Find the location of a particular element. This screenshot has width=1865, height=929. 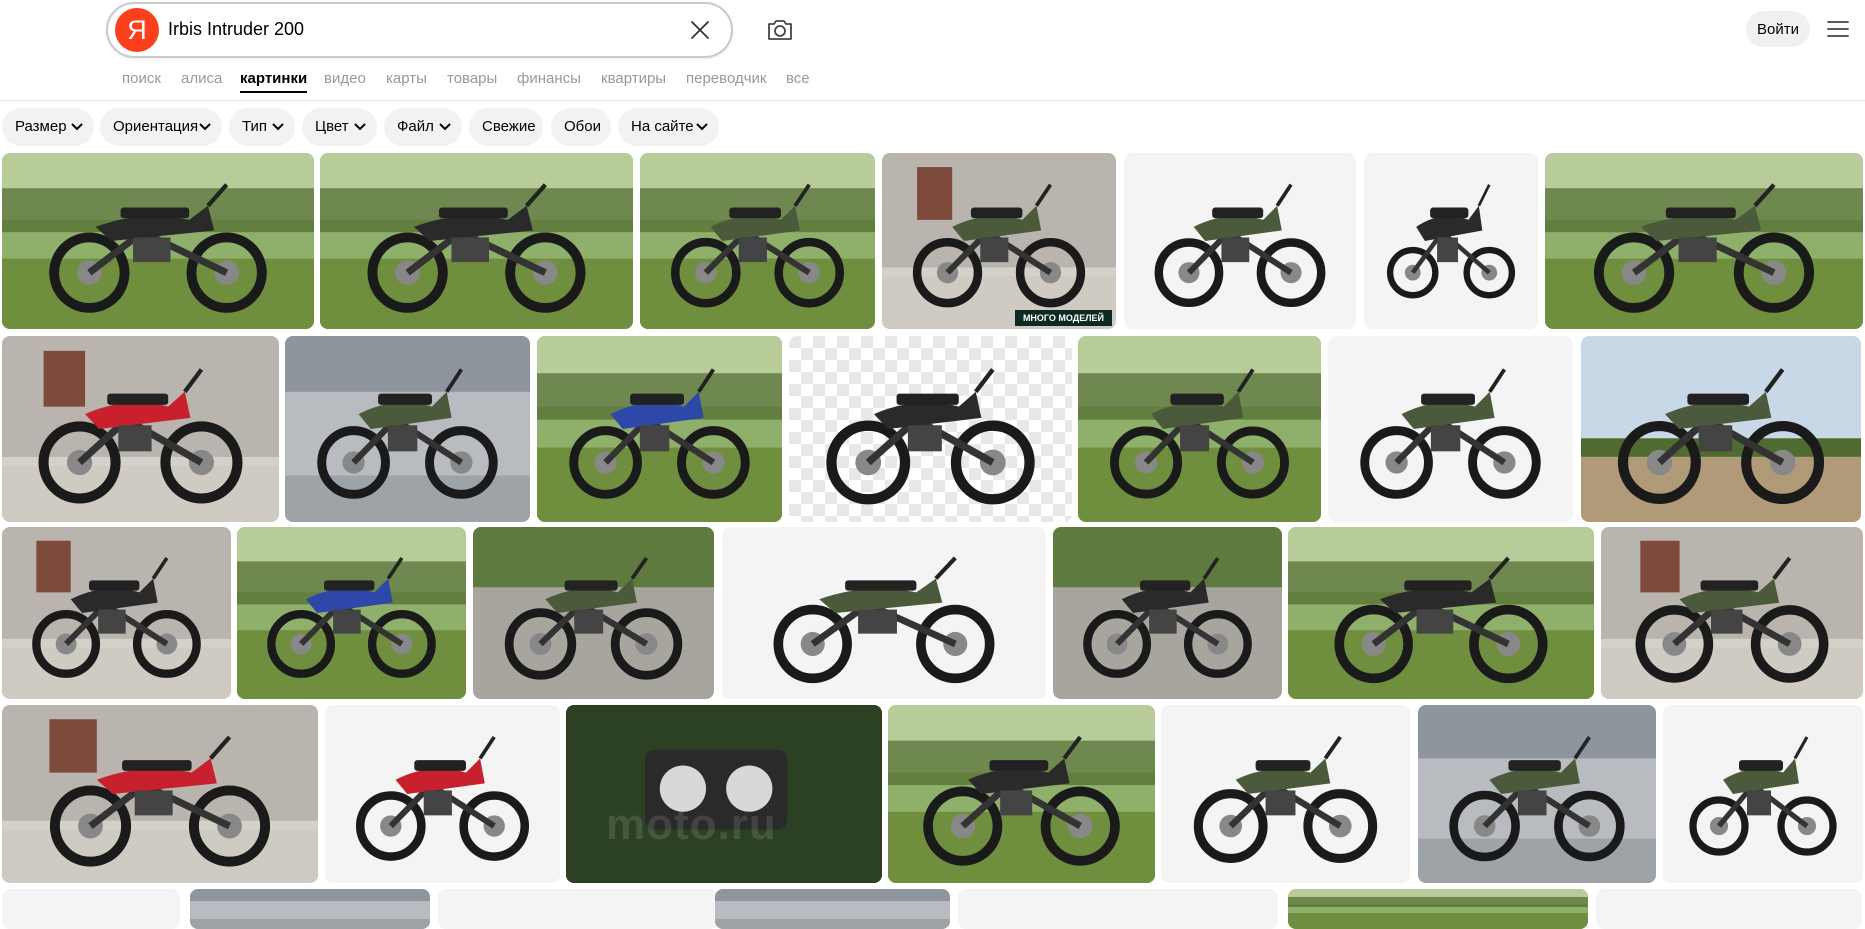

filter-label: Цвет is located at coordinates (332, 126).